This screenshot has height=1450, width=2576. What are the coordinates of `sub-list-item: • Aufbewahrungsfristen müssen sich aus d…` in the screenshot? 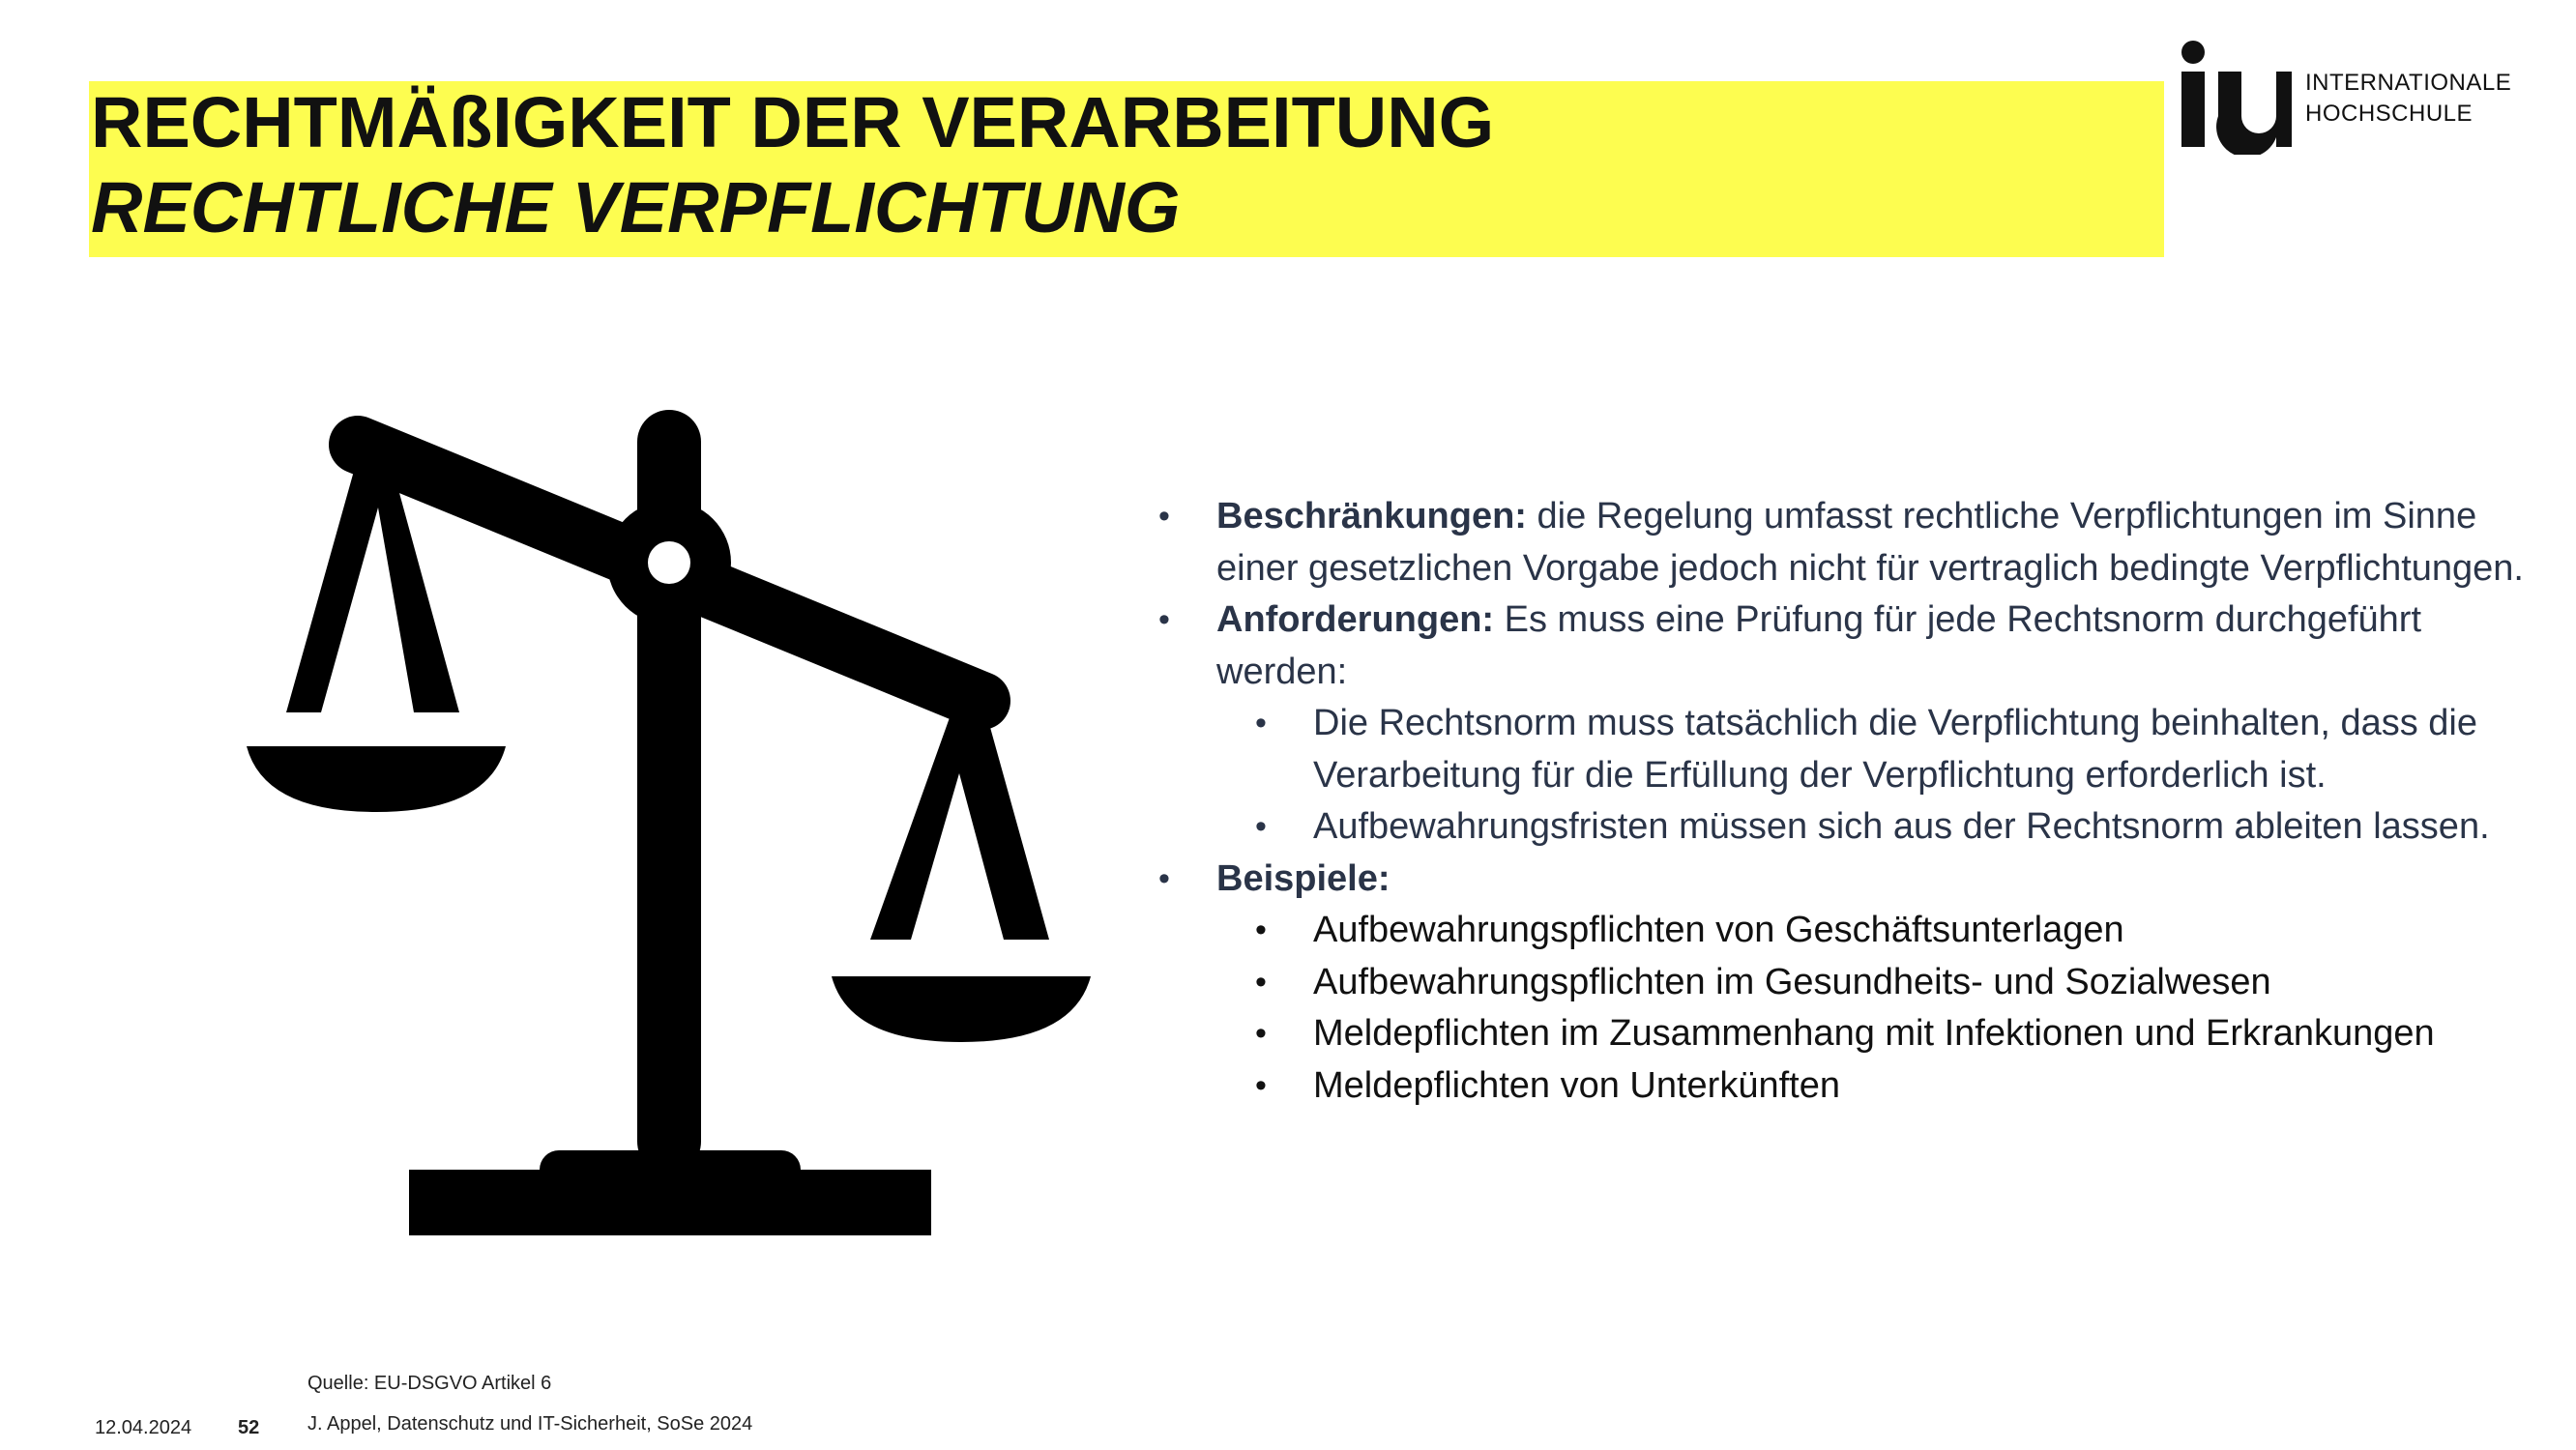 It's located at (1837, 827).